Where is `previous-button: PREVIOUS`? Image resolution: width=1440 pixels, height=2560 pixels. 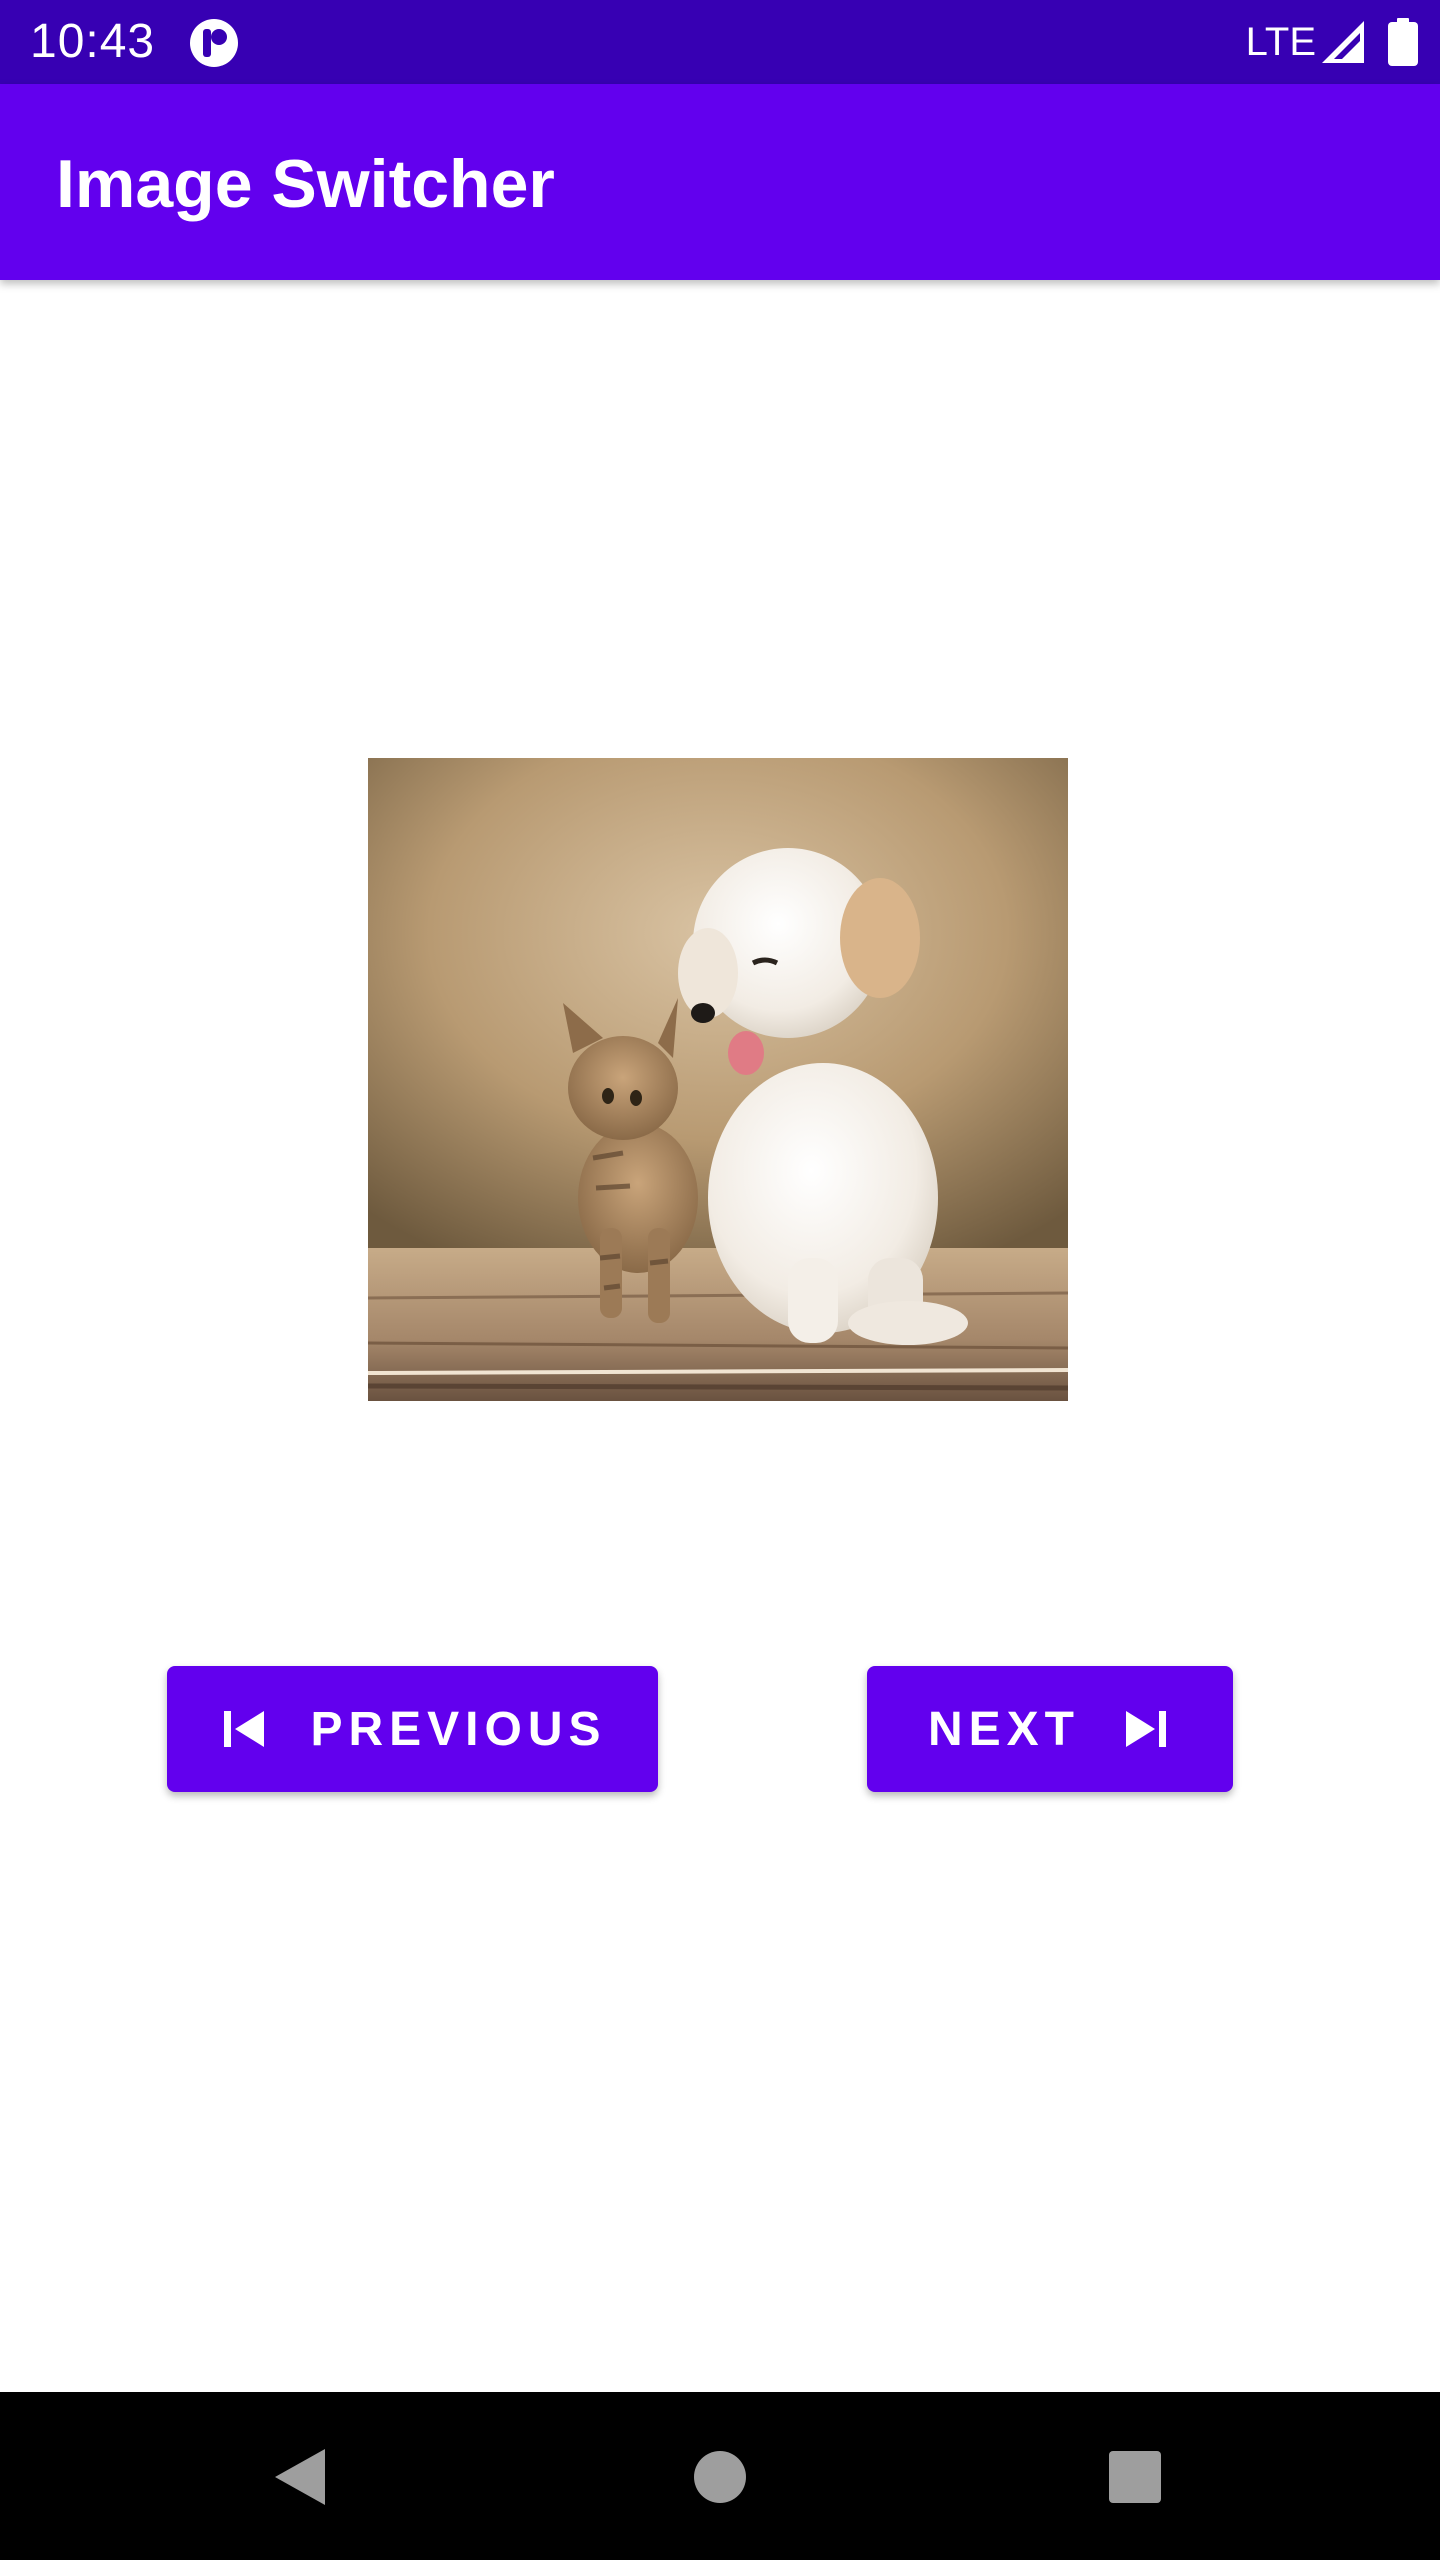 previous-button: PREVIOUS is located at coordinates (412, 1729).